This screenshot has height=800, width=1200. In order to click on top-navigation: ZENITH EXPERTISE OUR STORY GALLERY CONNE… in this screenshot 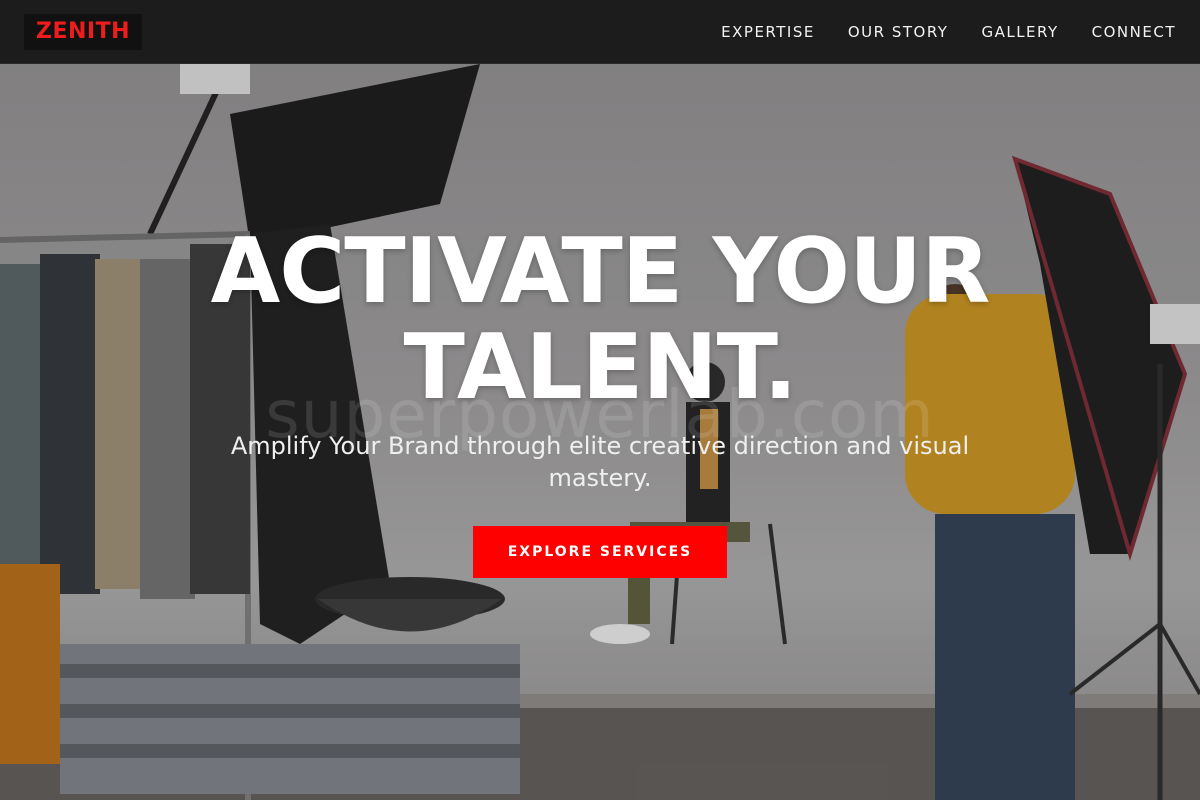, I will do `click(600, 32)`.